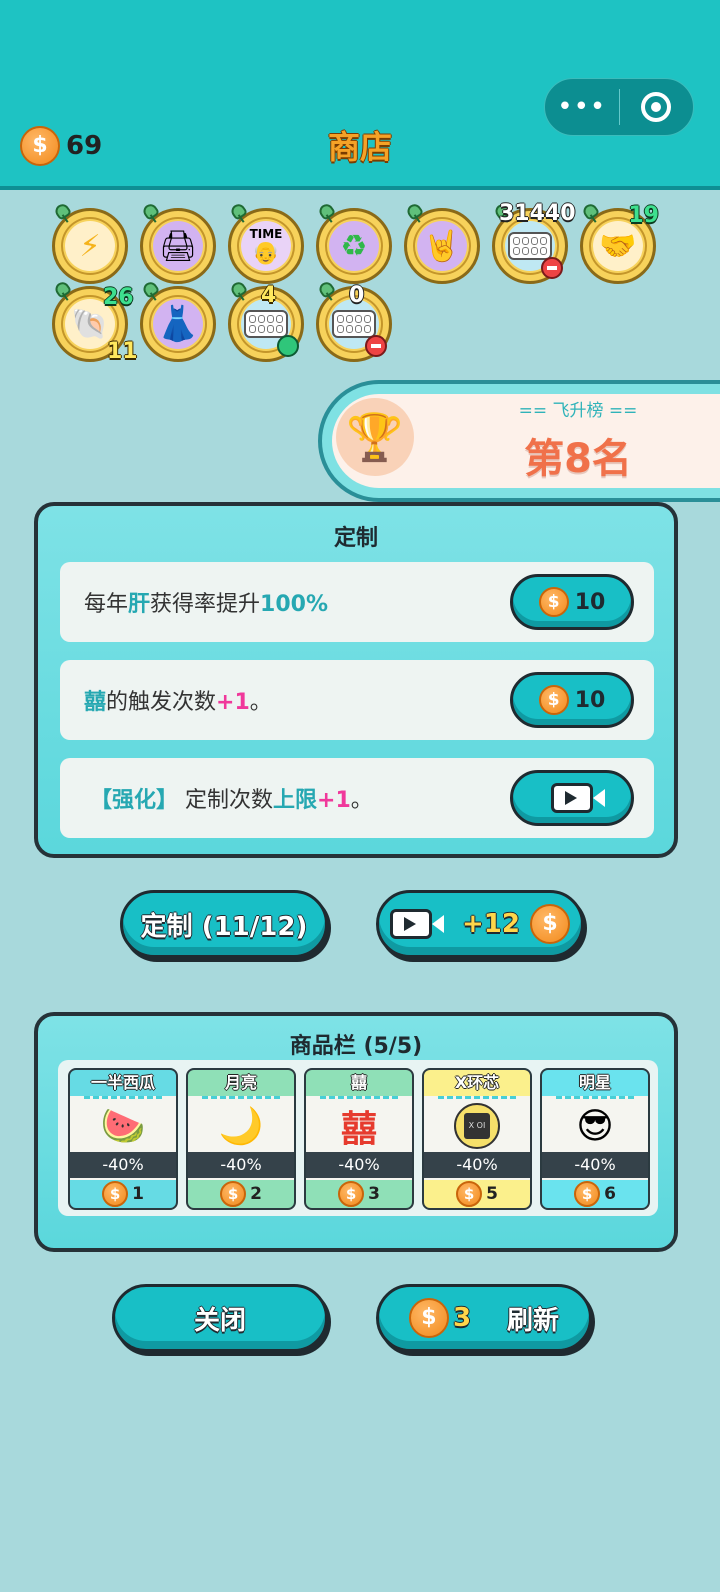 The image size is (720, 1592). What do you see at coordinates (477, 1139) in the screenshot?
I see `shop-item: X环芯 X OI -40% $5` at bounding box center [477, 1139].